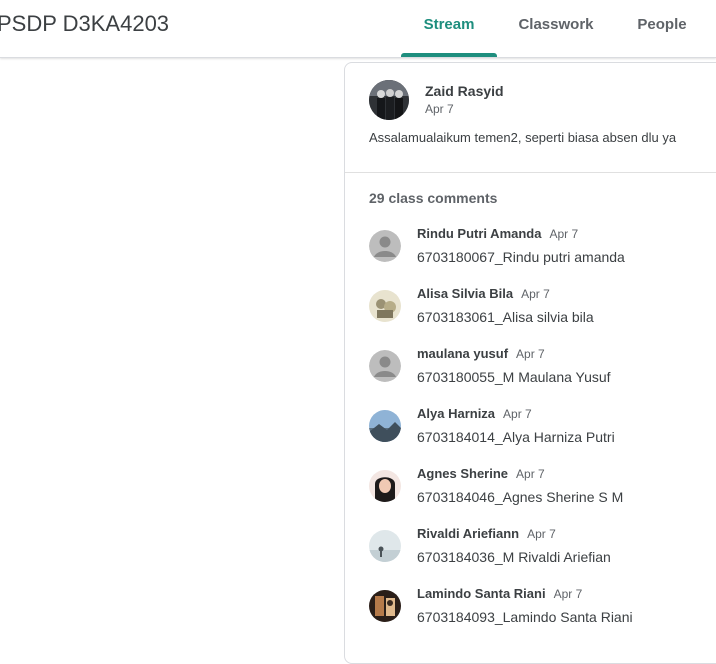  What do you see at coordinates (521, 257) in the screenshot?
I see `comment-text: 6703180067_Rindu putri amanda` at bounding box center [521, 257].